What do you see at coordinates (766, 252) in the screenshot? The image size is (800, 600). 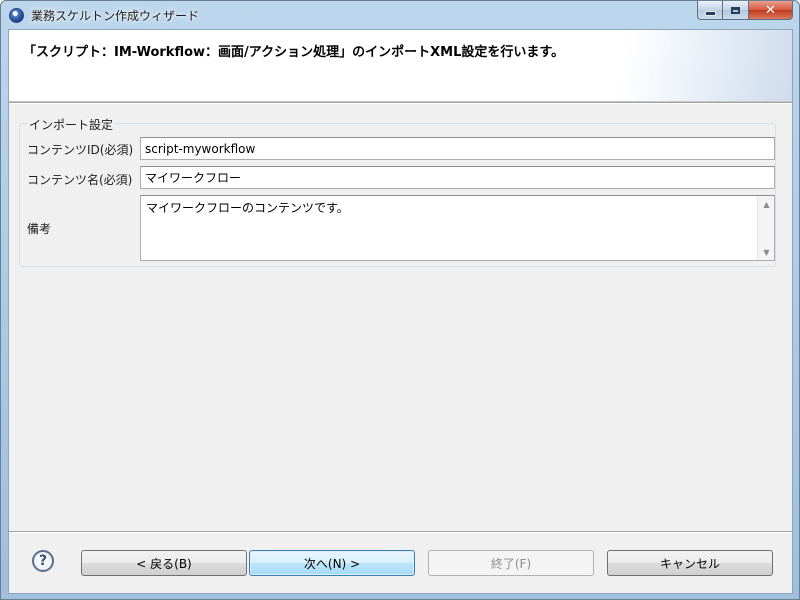 I see `scroll-down-icon: ▼` at bounding box center [766, 252].